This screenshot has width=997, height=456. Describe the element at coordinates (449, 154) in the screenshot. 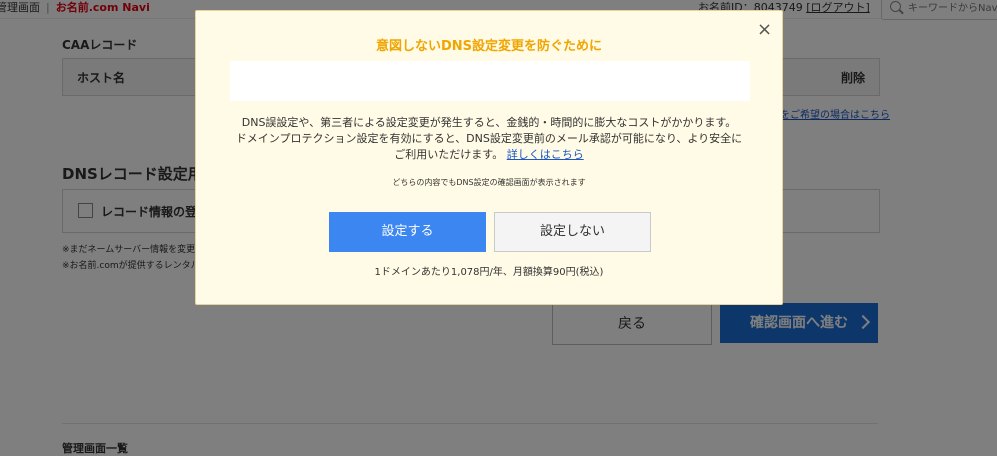

I see `body-line-3: ご利用いただけます。` at that location.